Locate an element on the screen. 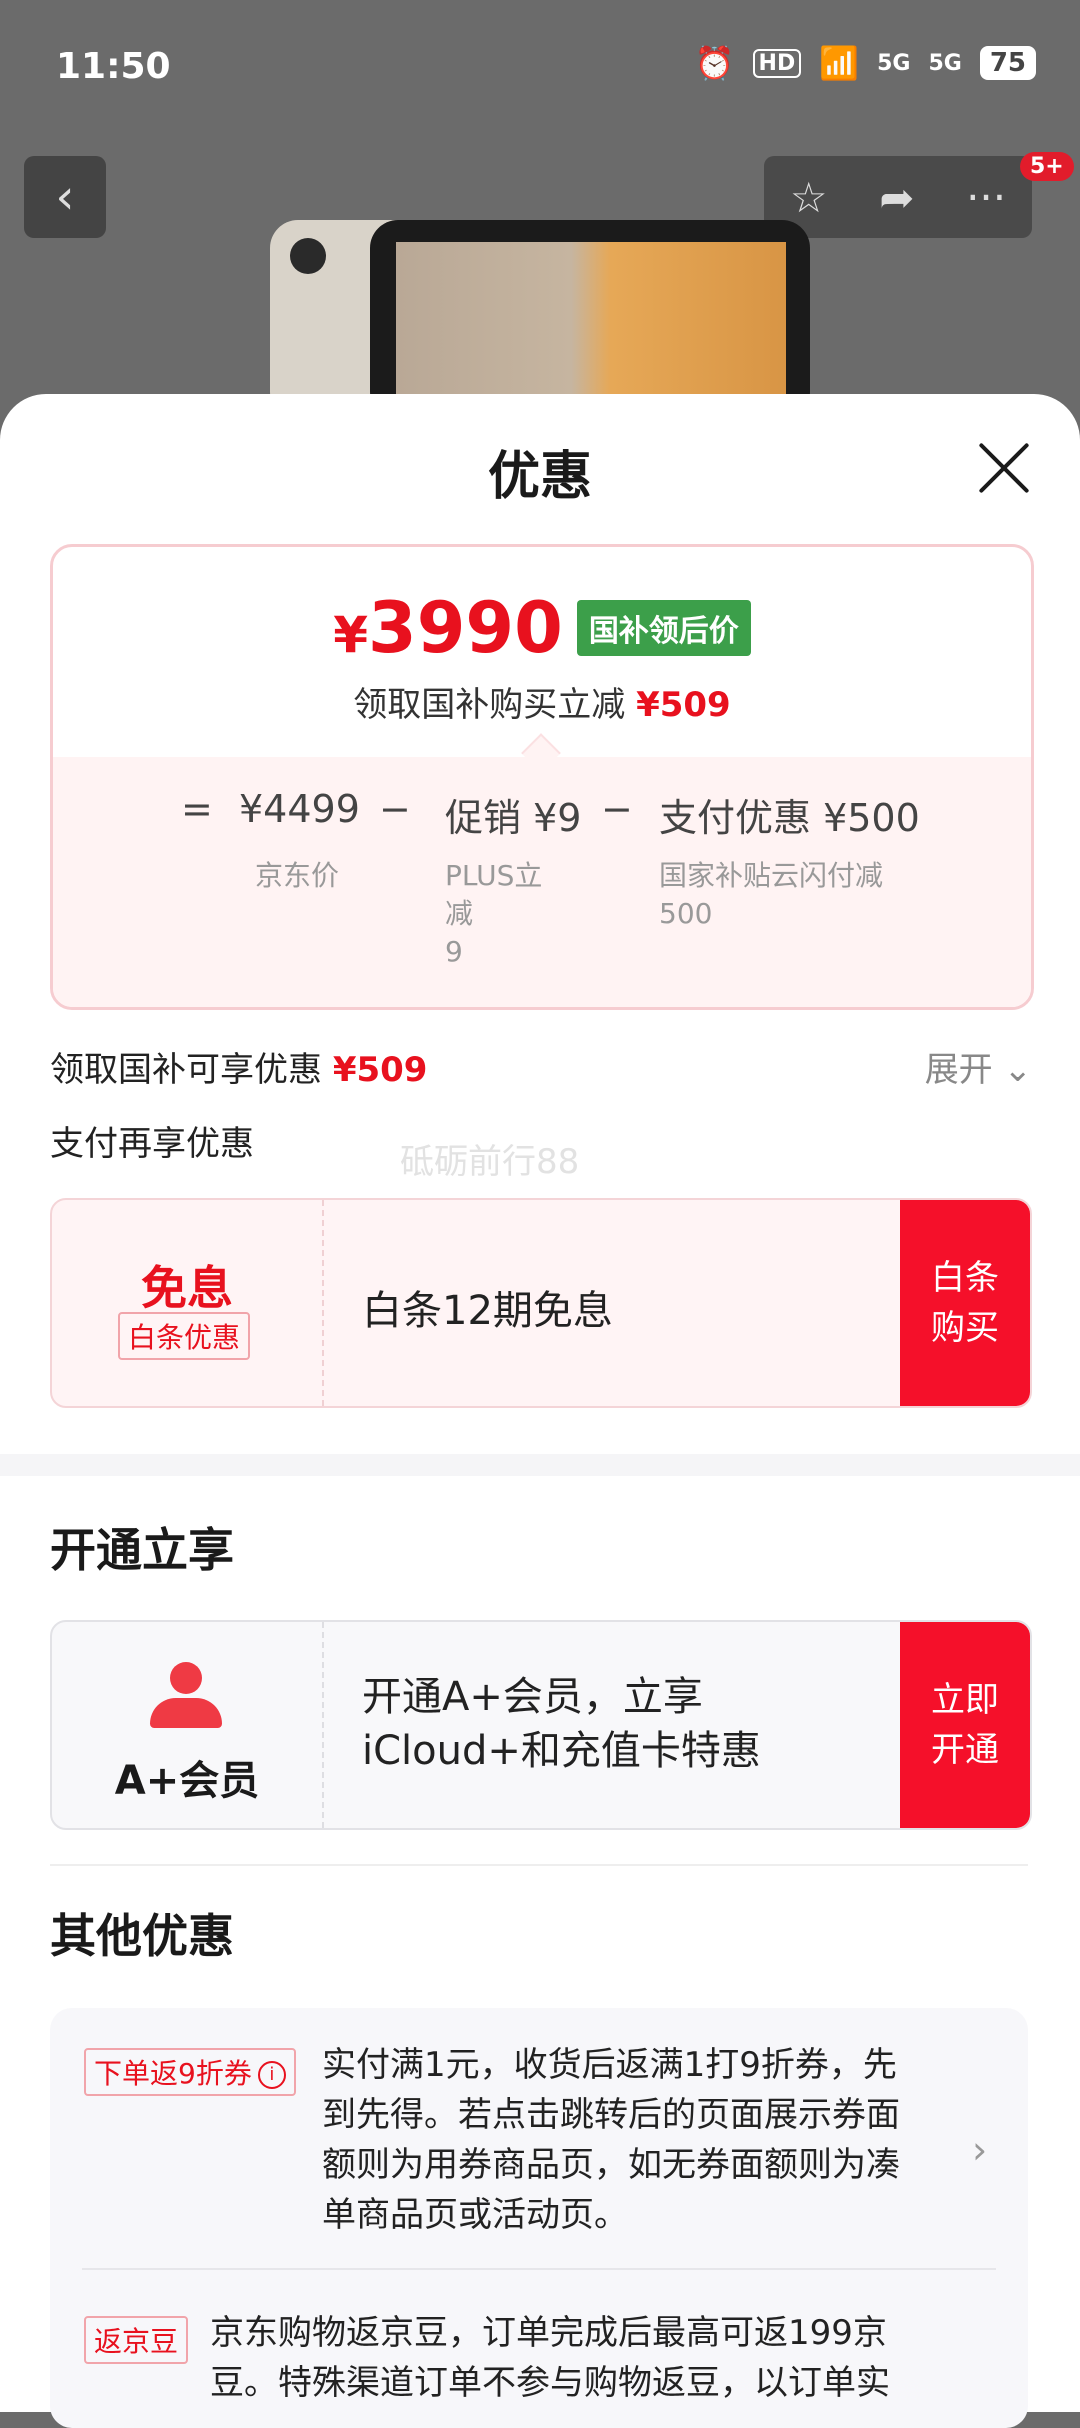  sheet-title: 优惠 is located at coordinates (539, 477).